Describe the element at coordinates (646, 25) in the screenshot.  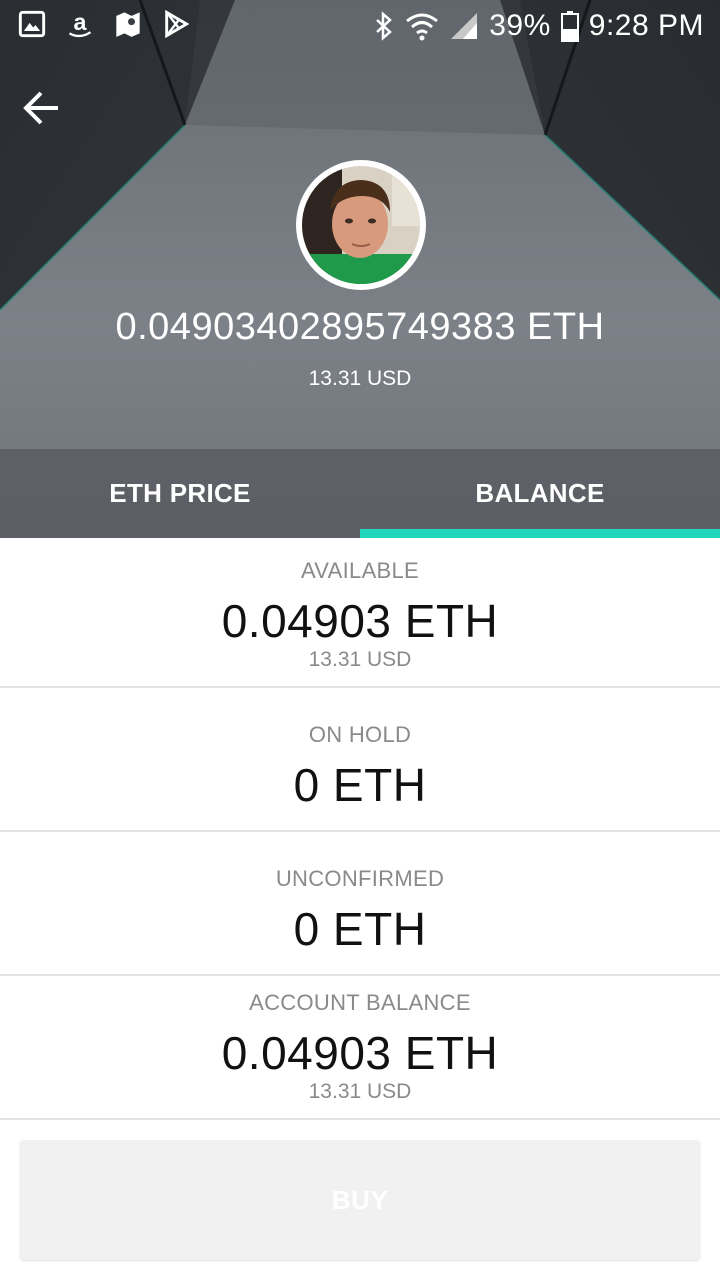
I see `clock: 9:28 PM` at that location.